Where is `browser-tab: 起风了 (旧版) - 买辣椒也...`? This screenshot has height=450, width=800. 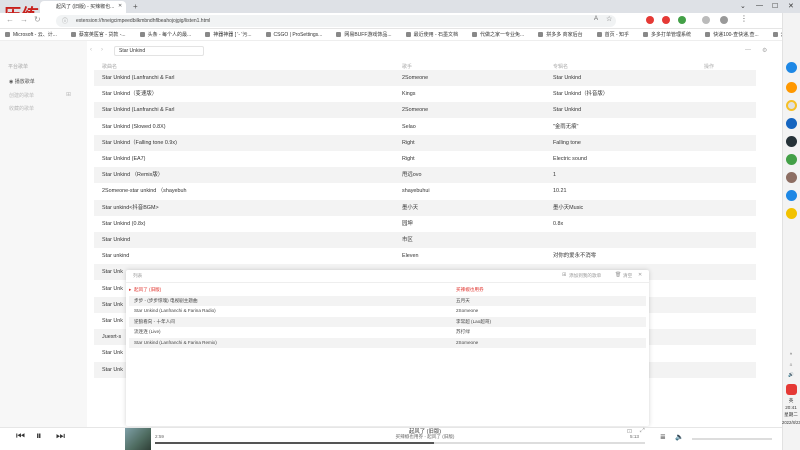 browser-tab: 起风了 (旧版) - 买辣椒也... is located at coordinates (83, 7).